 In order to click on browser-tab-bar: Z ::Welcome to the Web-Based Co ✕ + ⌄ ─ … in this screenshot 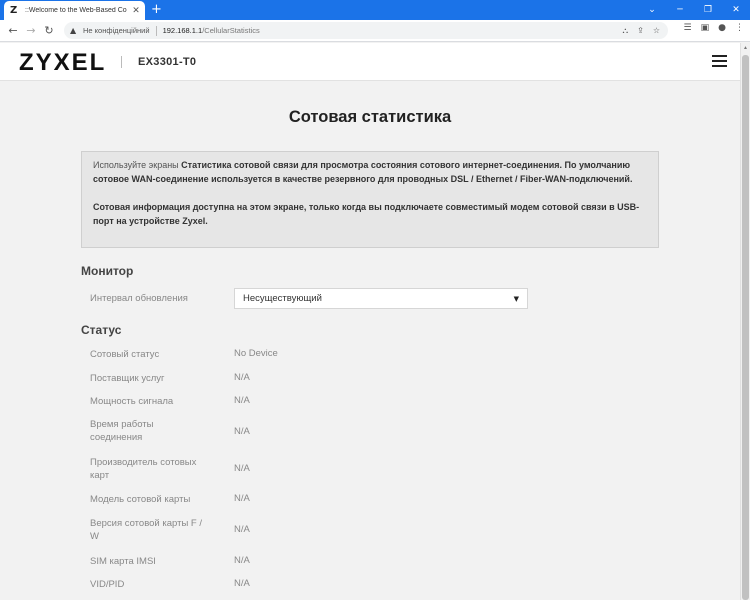, I will do `click(375, 10)`.